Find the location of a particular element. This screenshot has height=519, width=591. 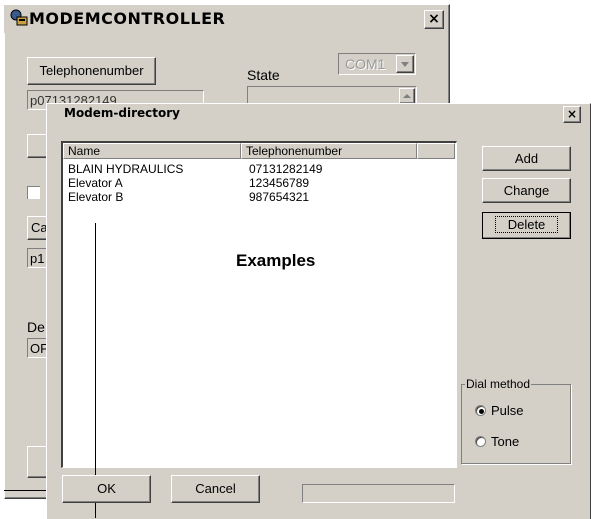

list-item-name: Elevator A is located at coordinates (95, 183).